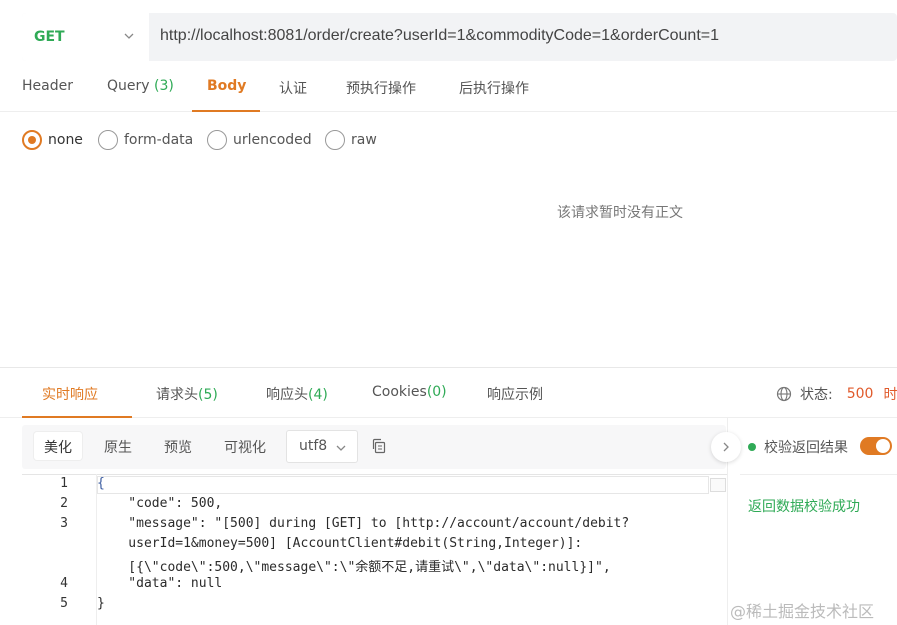 The width and height of the screenshot is (897, 625). What do you see at coordinates (818, 474) in the screenshot?
I see `validation-divider` at bounding box center [818, 474].